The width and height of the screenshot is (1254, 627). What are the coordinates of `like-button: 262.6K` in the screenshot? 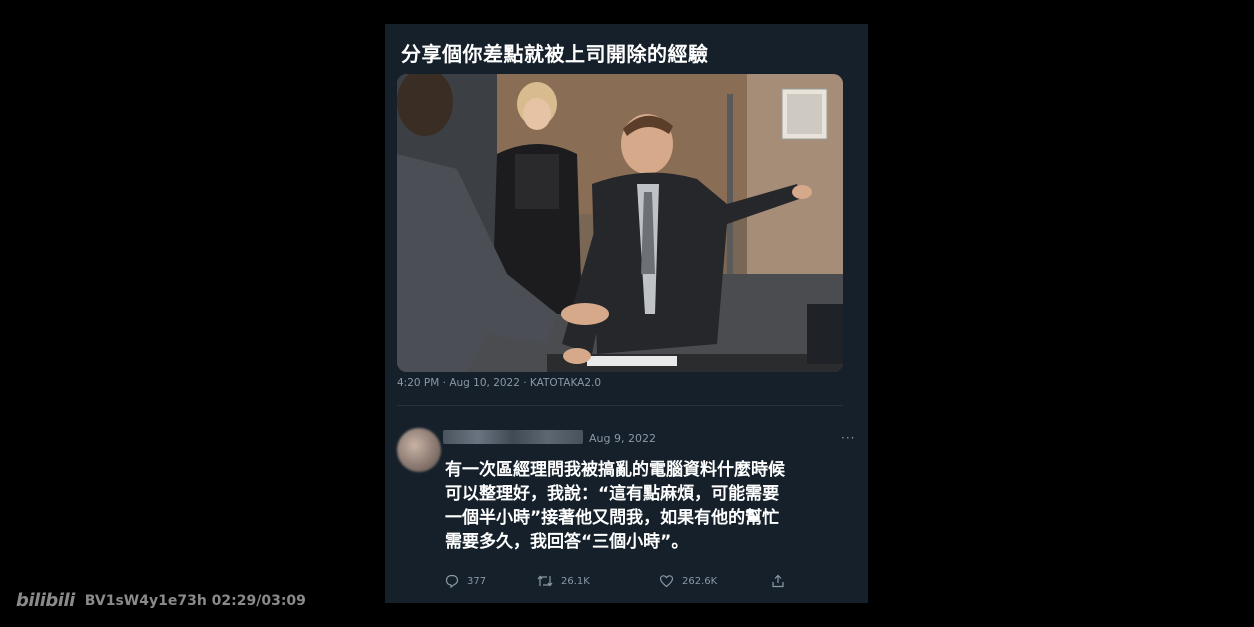 It's located at (688, 581).